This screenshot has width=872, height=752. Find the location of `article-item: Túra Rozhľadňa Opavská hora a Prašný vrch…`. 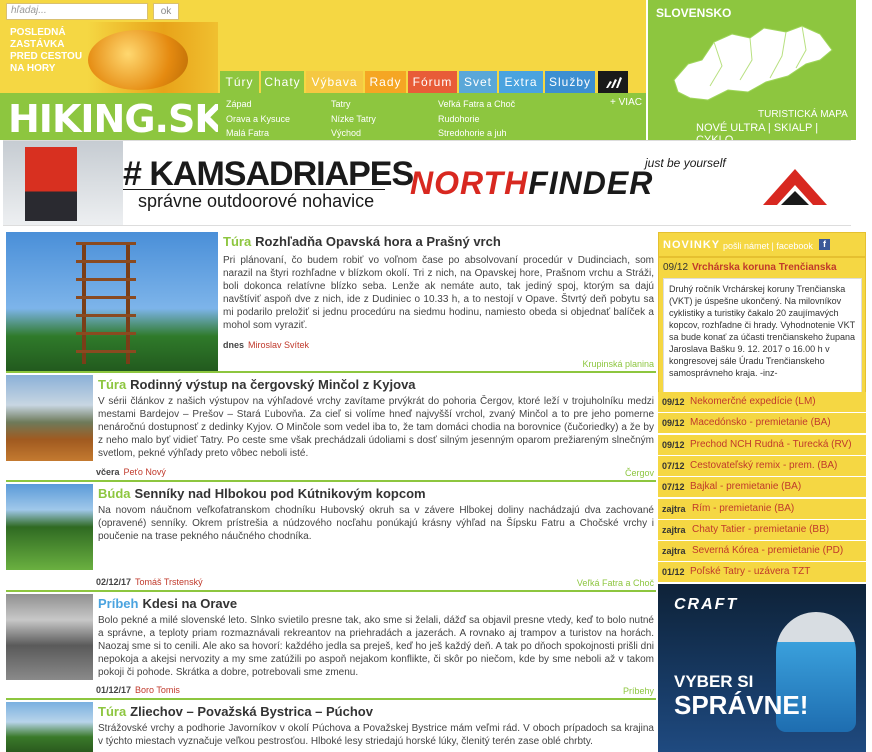

article-item: Túra Rozhľadňa Opavská hora a Prašný vrch… is located at coordinates (331, 302).